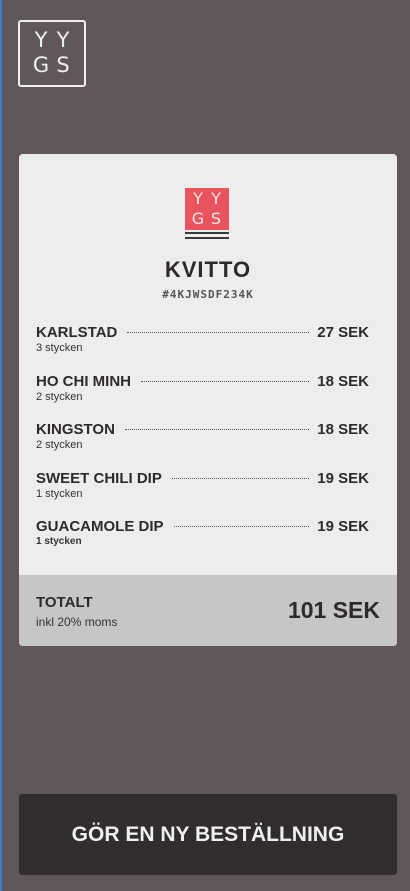 This screenshot has height=891, width=410. What do you see at coordinates (202, 494) in the screenshot?
I see `list-item: SWEET CHILI DIP 19 SEK 1 stycken` at bounding box center [202, 494].